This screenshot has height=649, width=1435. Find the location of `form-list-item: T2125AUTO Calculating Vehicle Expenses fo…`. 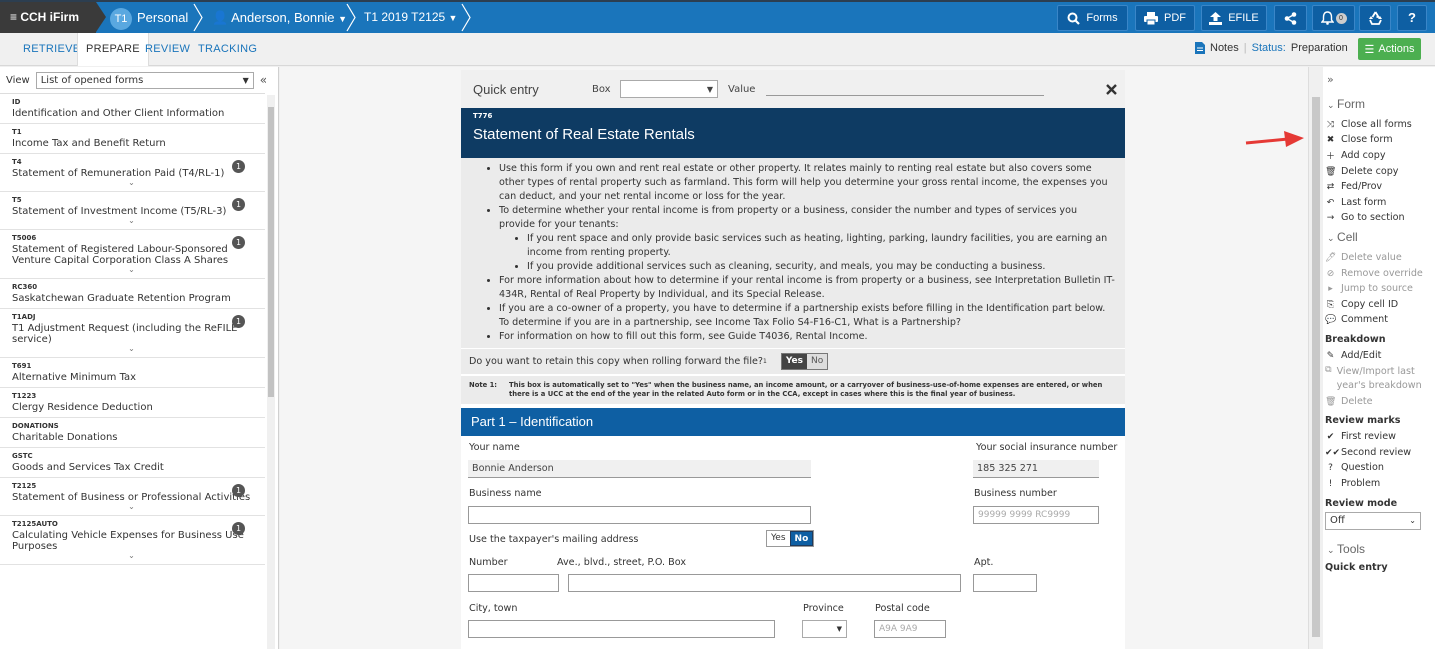

form-list-item: T2125AUTO Calculating Vehicle Expenses fo… is located at coordinates (132, 540).